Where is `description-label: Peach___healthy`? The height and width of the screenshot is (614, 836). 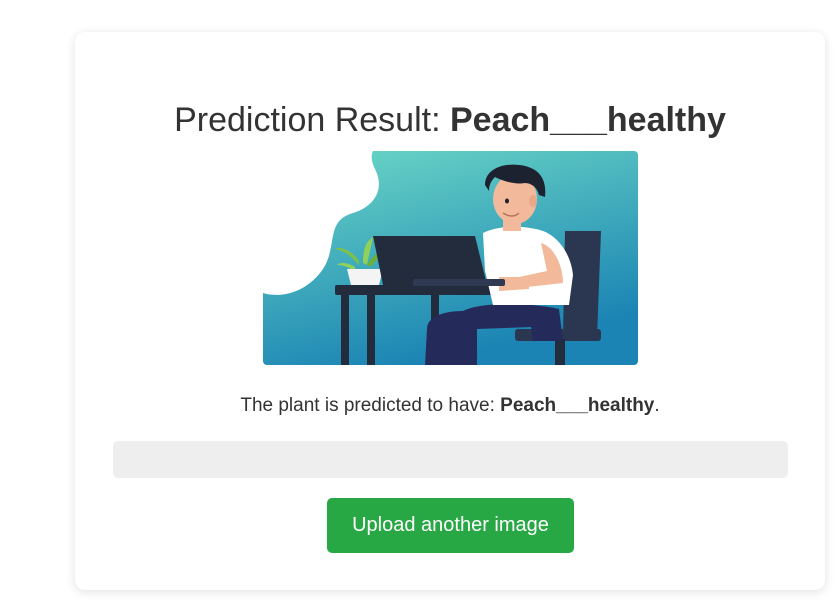 description-label: Peach___healthy is located at coordinates (577, 405).